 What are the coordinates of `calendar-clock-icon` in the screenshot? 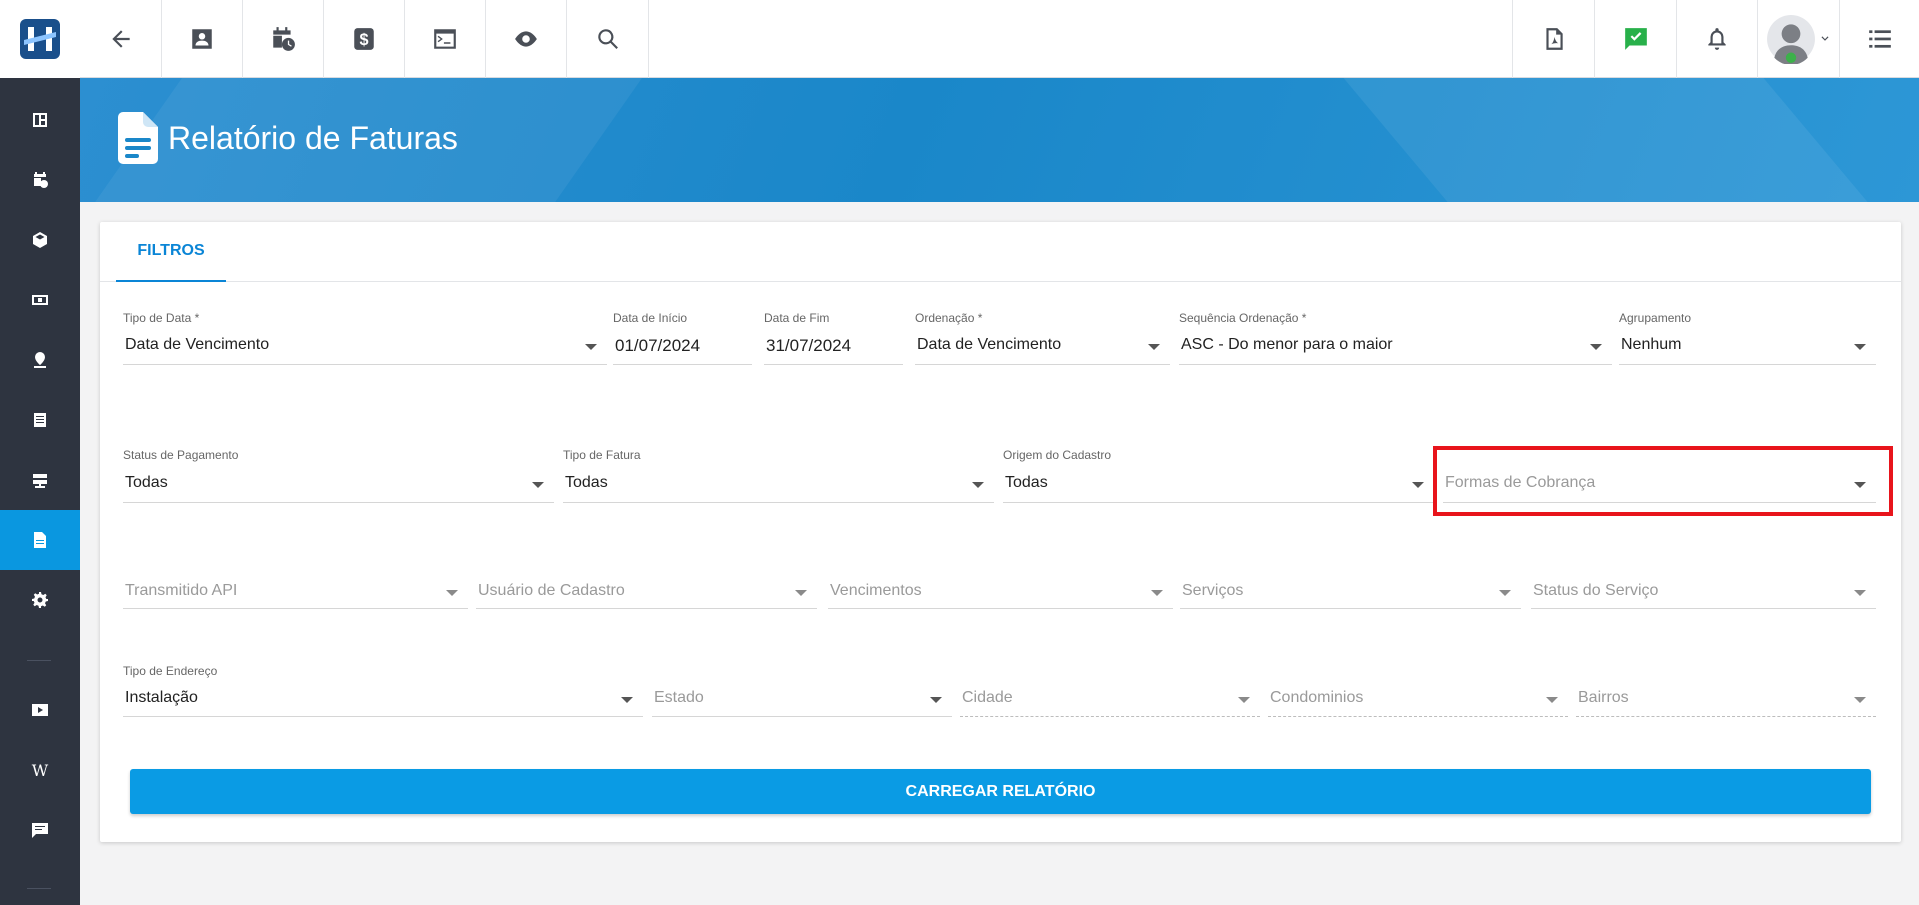 It's located at (41, 180).